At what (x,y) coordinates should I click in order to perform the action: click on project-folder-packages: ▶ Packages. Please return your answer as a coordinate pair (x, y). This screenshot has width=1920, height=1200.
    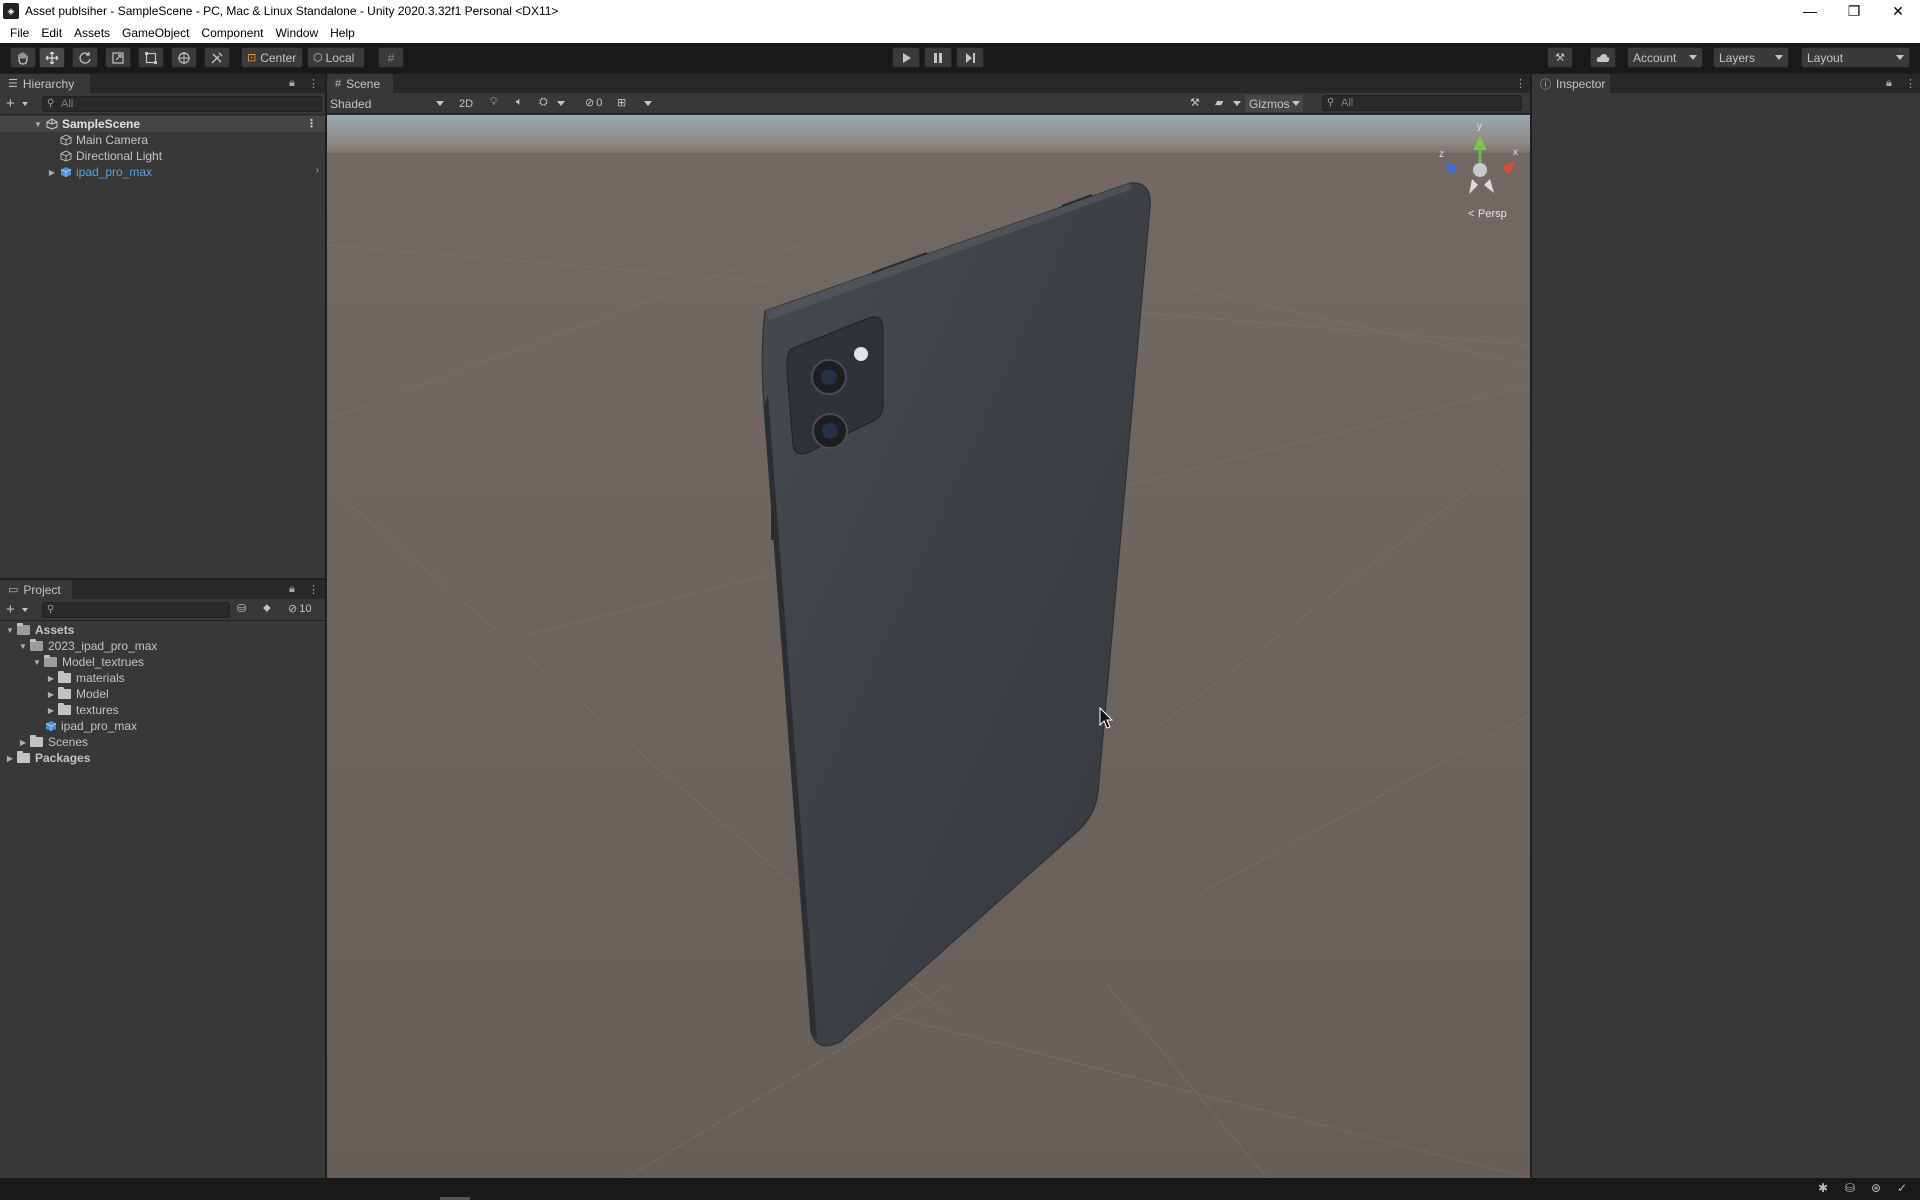
    Looking at the image, I should click on (162, 758).